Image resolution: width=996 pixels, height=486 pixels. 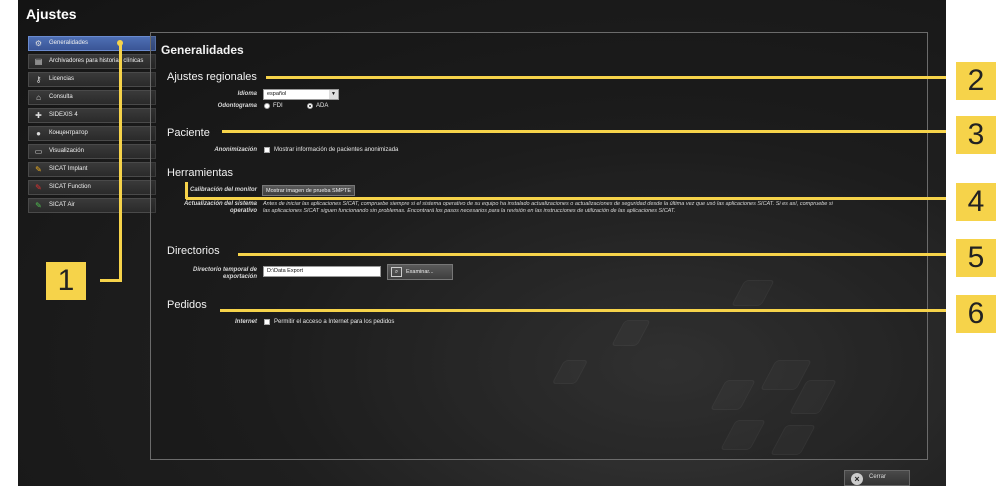 I want to click on section-heading-orders: Pedidos, so click(x=187, y=305).